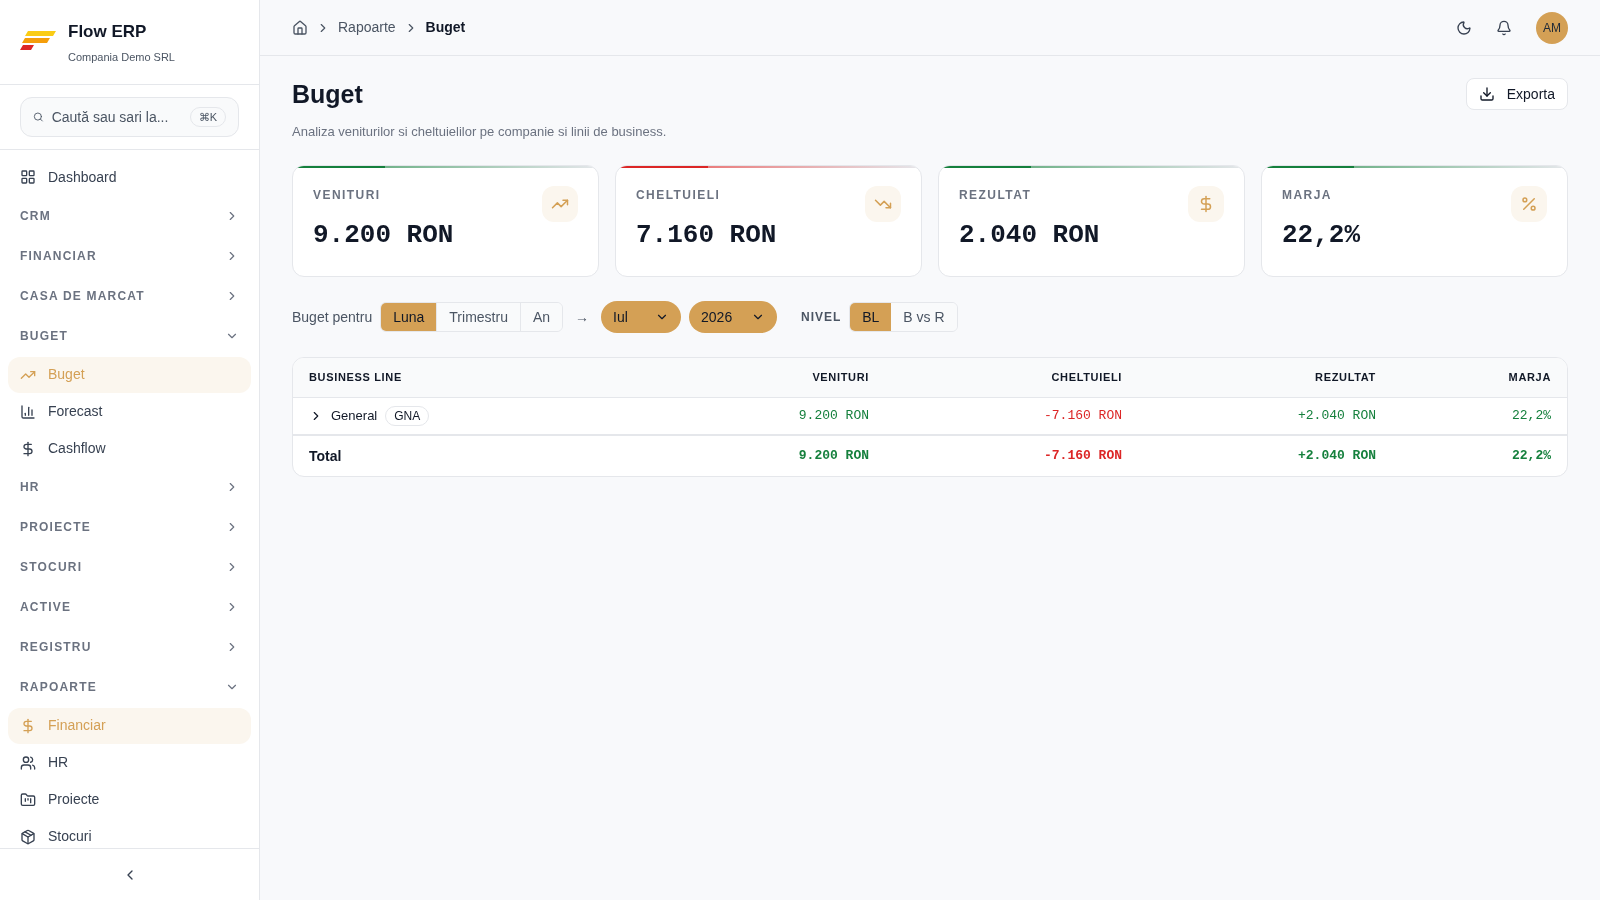 The image size is (1600, 900). Describe the element at coordinates (1516, 94) in the screenshot. I see `export-button: Exporta` at that location.